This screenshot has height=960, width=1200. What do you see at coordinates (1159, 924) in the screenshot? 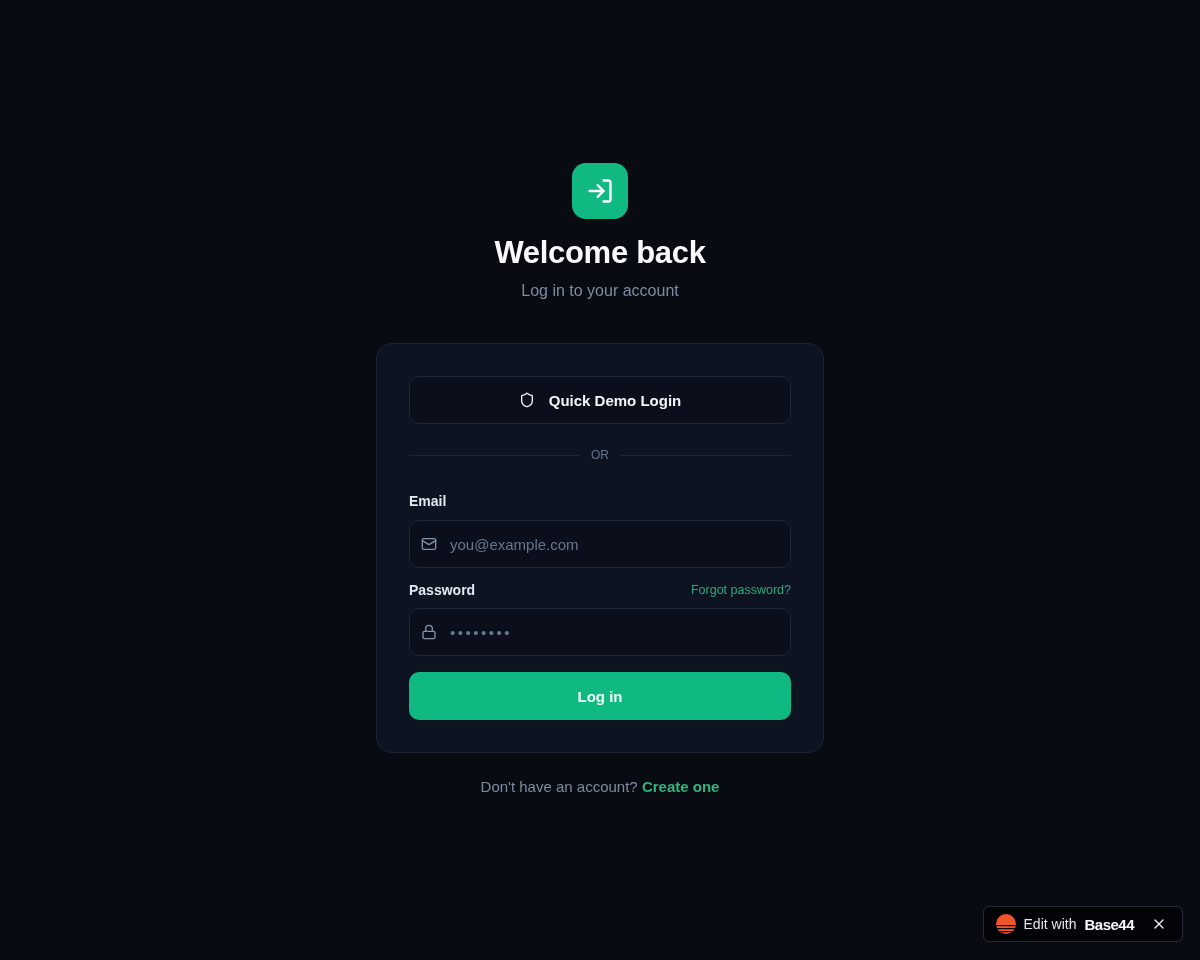
I see `close-icon` at bounding box center [1159, 924].